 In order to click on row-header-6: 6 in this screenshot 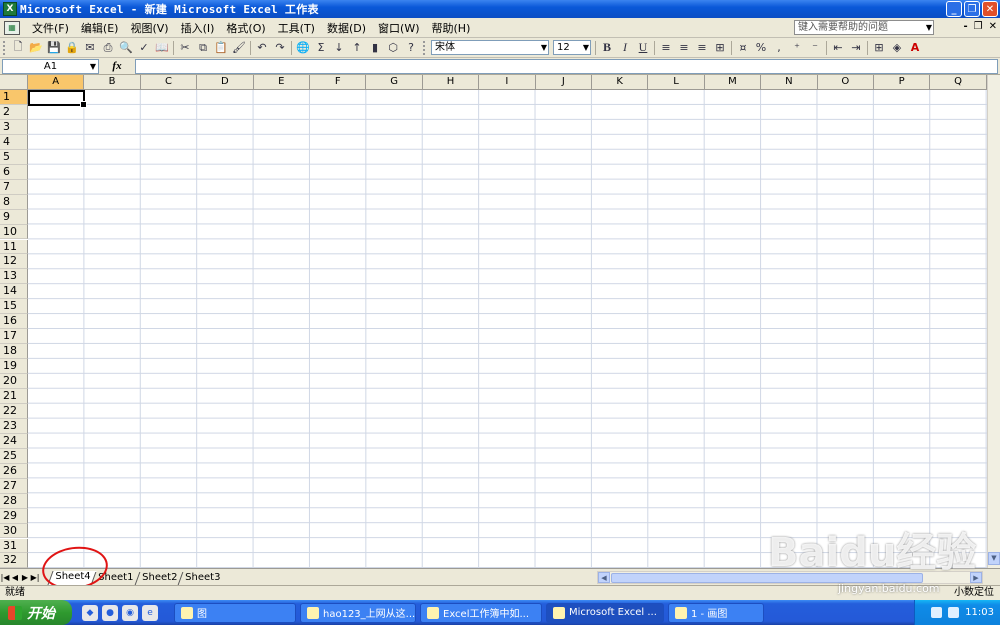, I will do `click(14, 172)`.